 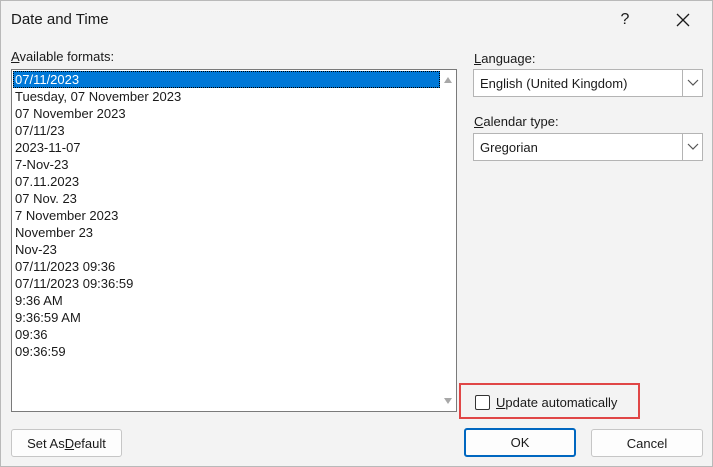 What do you see at coordinates (226, 334) in the screenshot?
I see `format-list-item: 09:36` at bounding box center [226, 334].